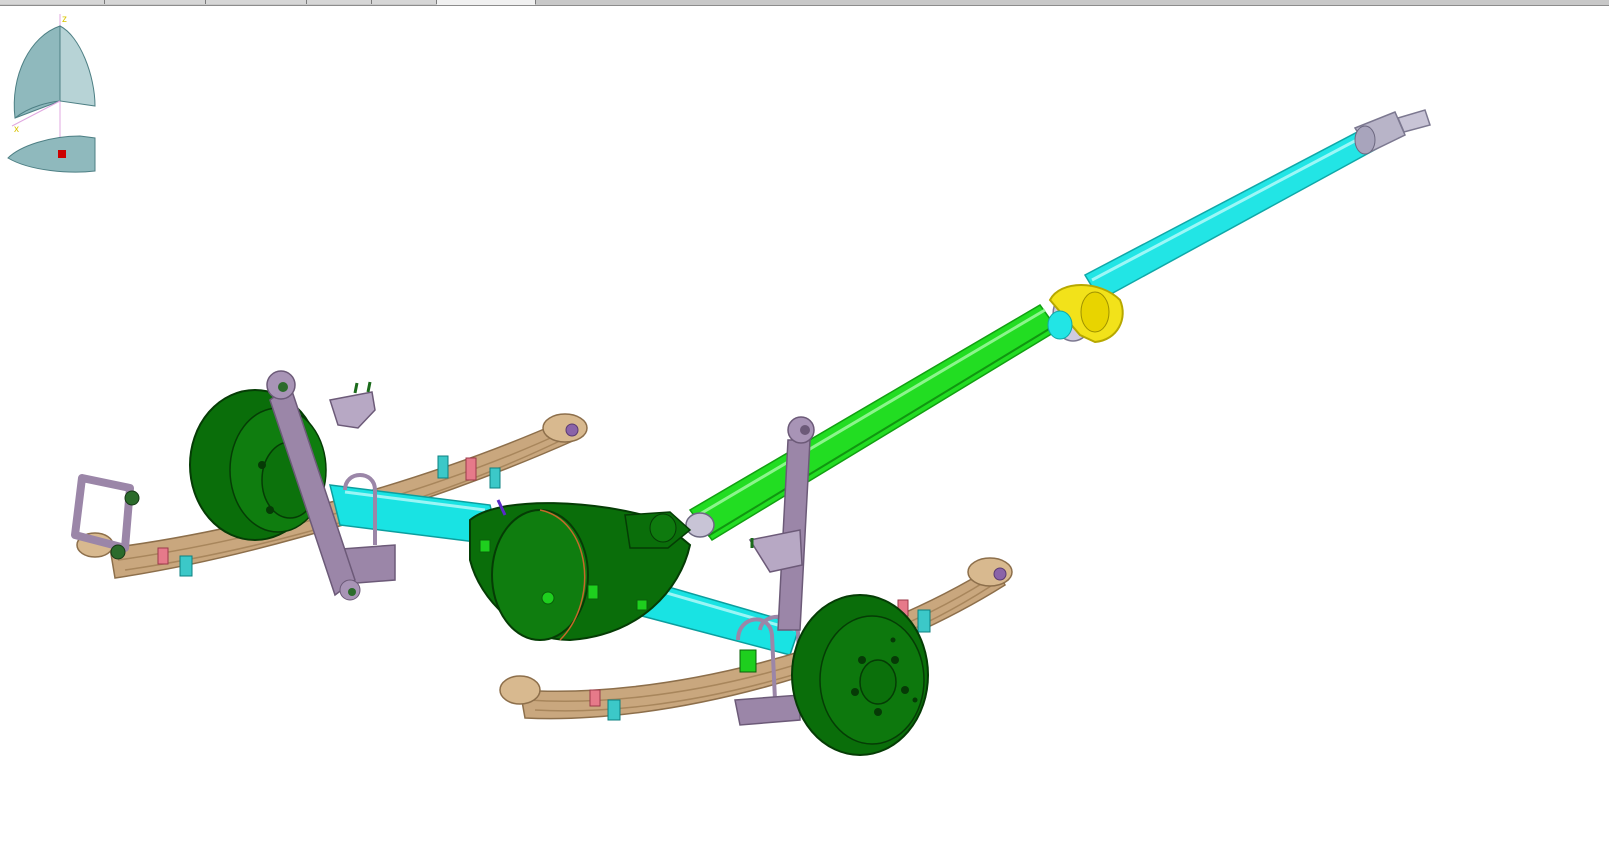  What do you see at coordinates (781, 523) in the screenshot?
I see `right-shock-absorber` at bounding box center [781, 523].